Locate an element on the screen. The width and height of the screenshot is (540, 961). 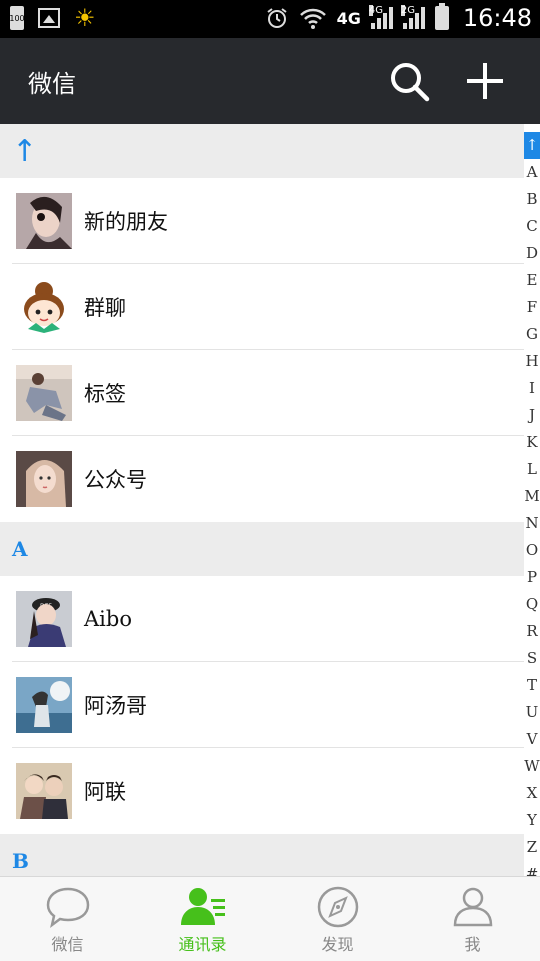
index-letter: M is located at coordinates (532, 496).